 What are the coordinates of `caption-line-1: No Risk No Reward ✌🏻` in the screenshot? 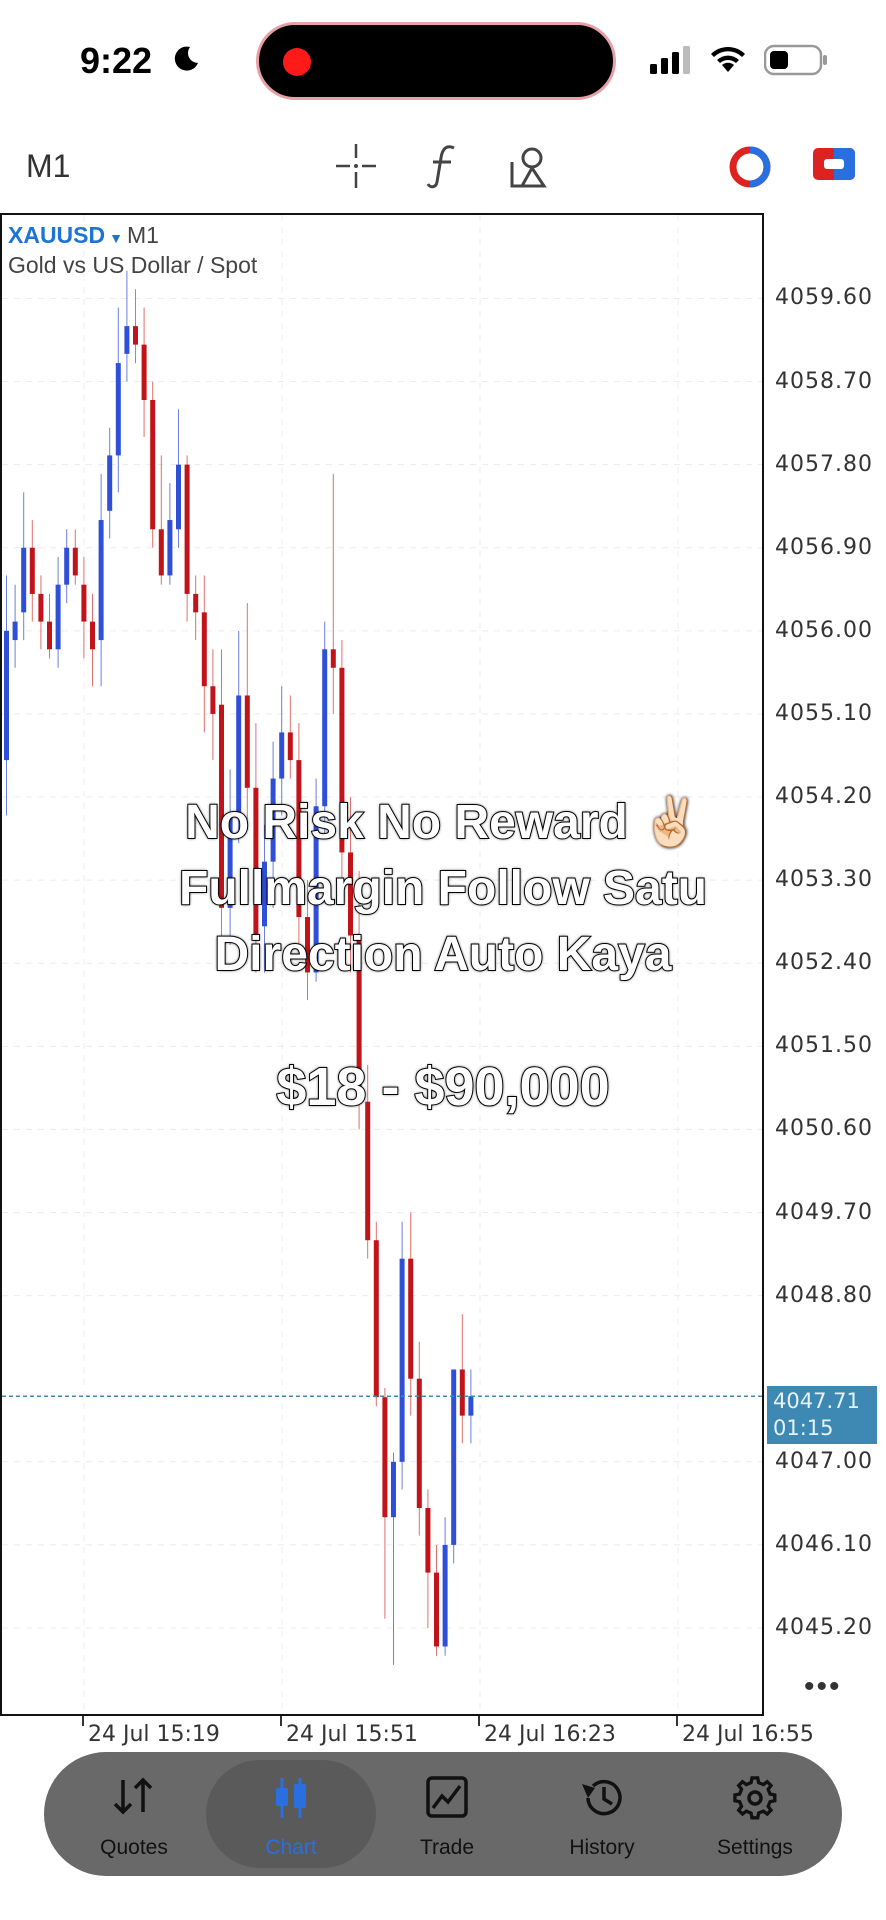 It's located at (443, 822).